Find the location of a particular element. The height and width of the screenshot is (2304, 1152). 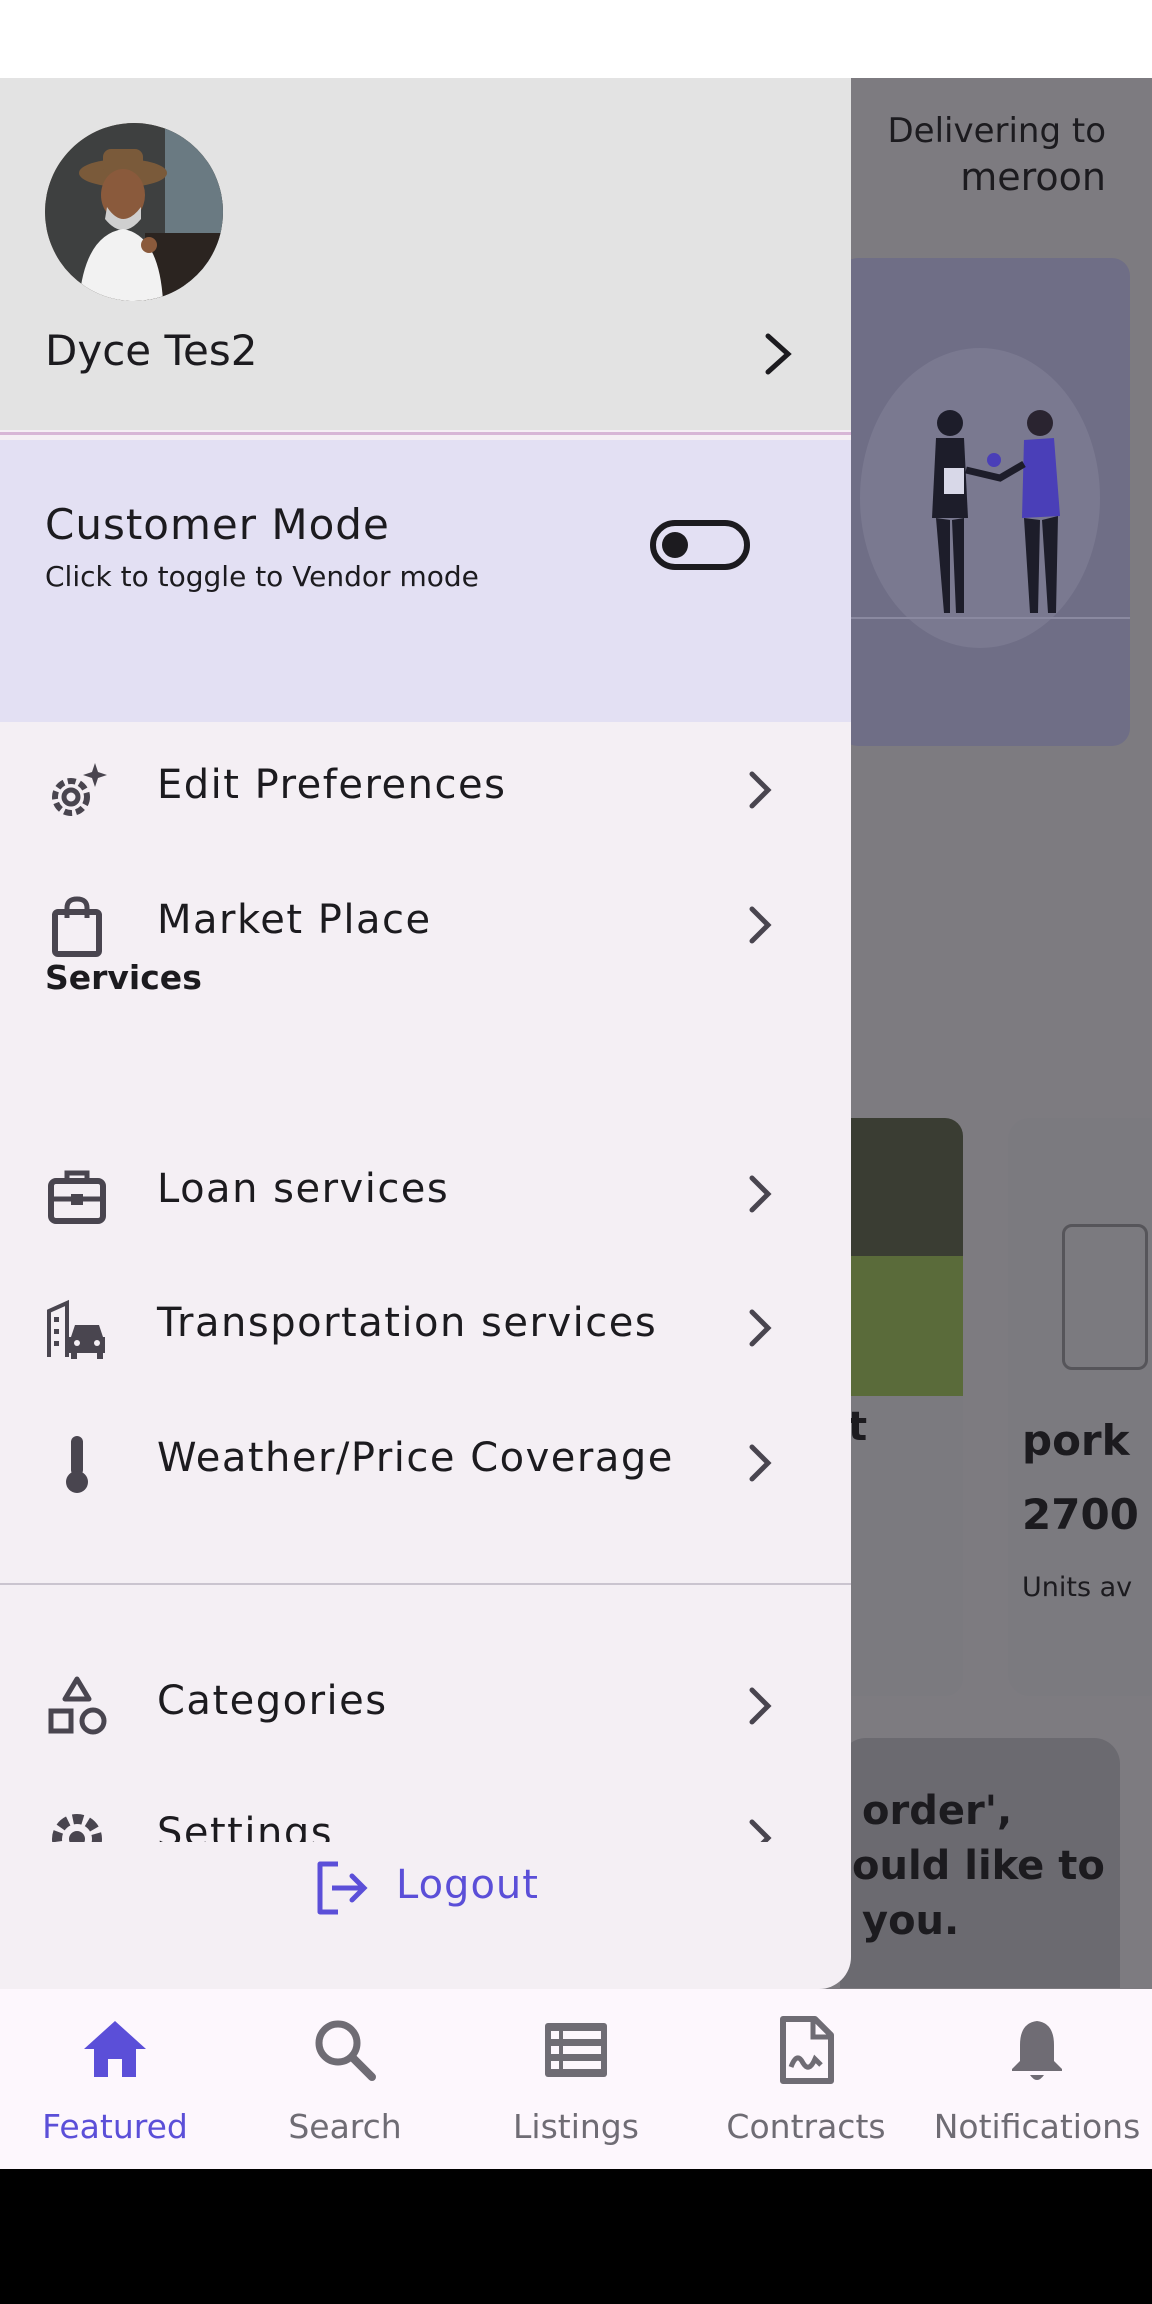

product-title: pork is located at coordinates (1076, 1440).